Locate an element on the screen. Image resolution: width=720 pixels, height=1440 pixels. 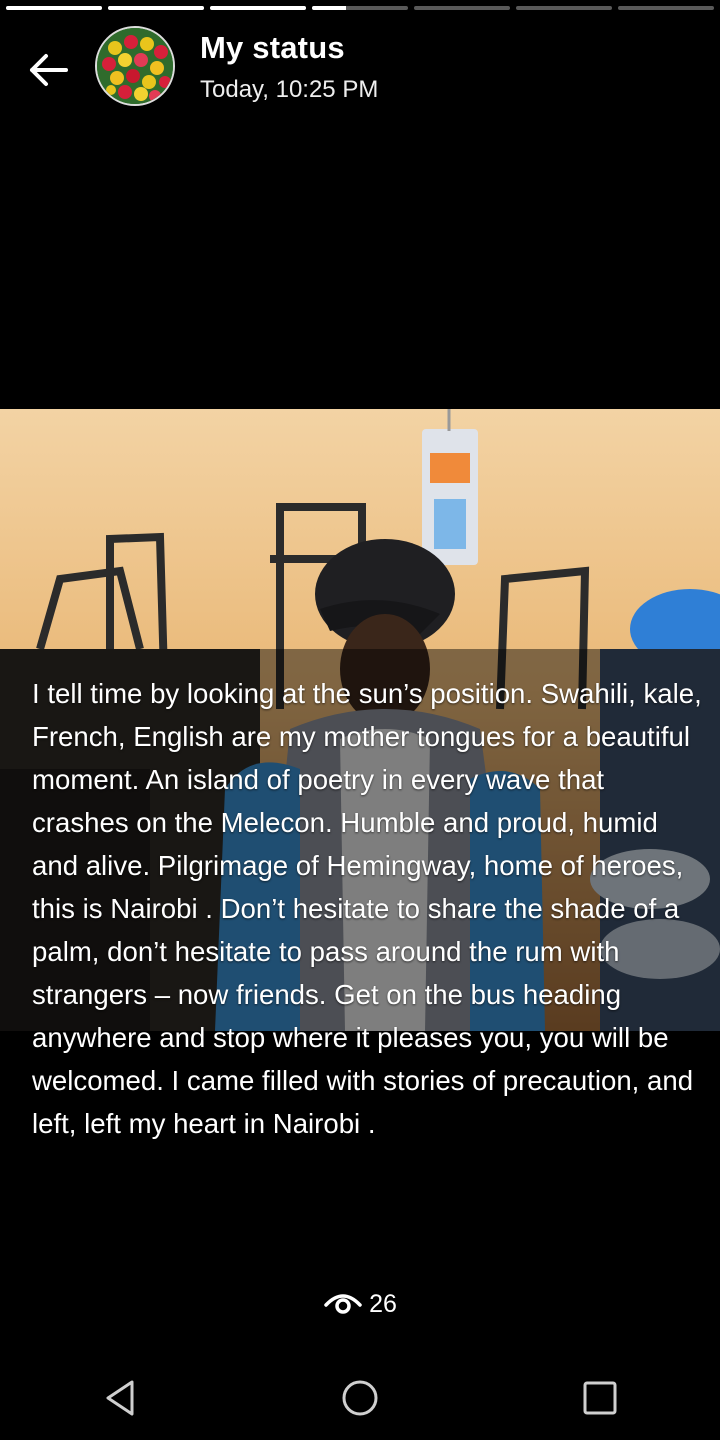
circle-home-icon is located at coordinates (360, 1398).